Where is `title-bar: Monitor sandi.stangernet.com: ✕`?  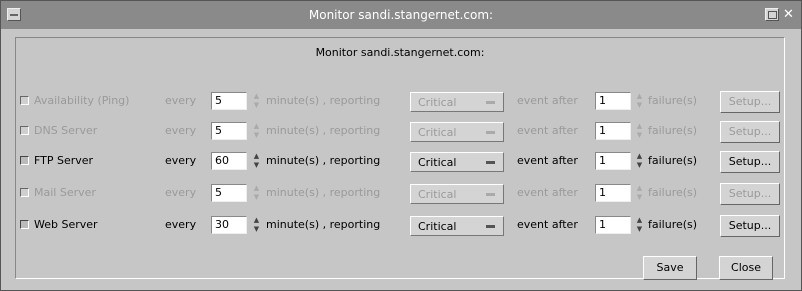 title-bar: Monitor sandi.stangernet.com: ✕ is located at coordinates (401, 15).